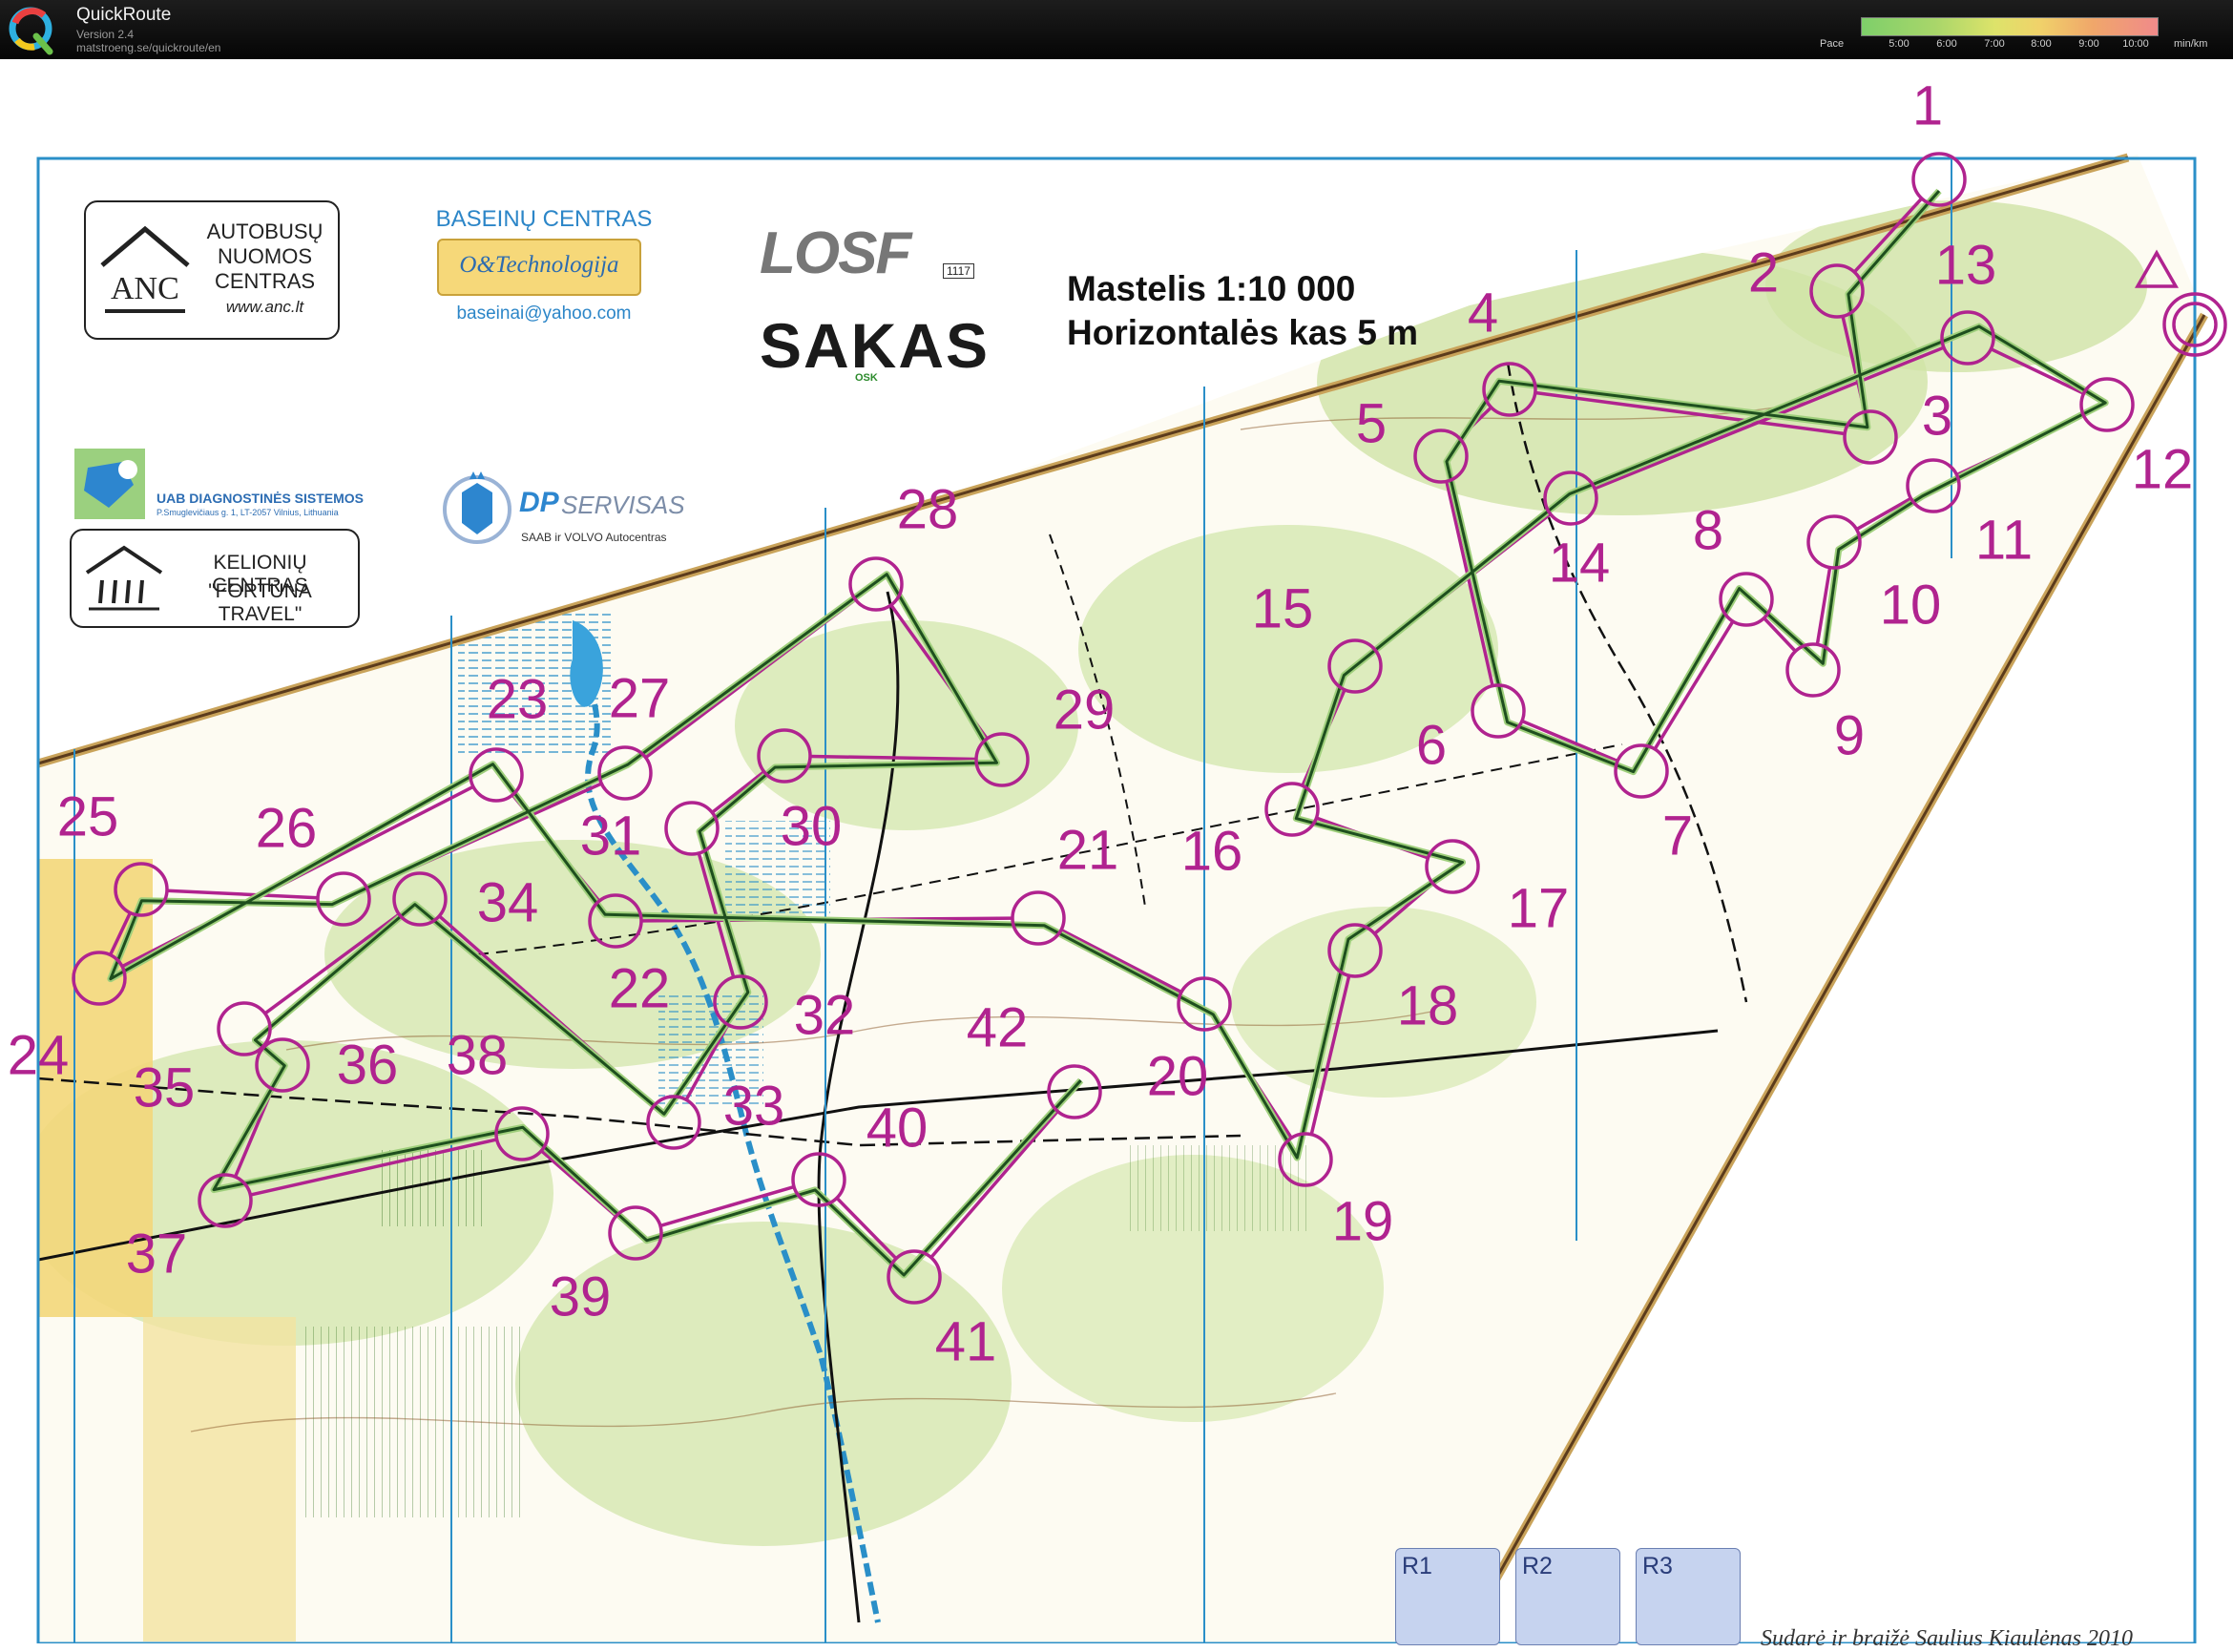 The width and height of the screenshot is (2233, 1652). I want to click on control-number: 35, so click(165, 1087).